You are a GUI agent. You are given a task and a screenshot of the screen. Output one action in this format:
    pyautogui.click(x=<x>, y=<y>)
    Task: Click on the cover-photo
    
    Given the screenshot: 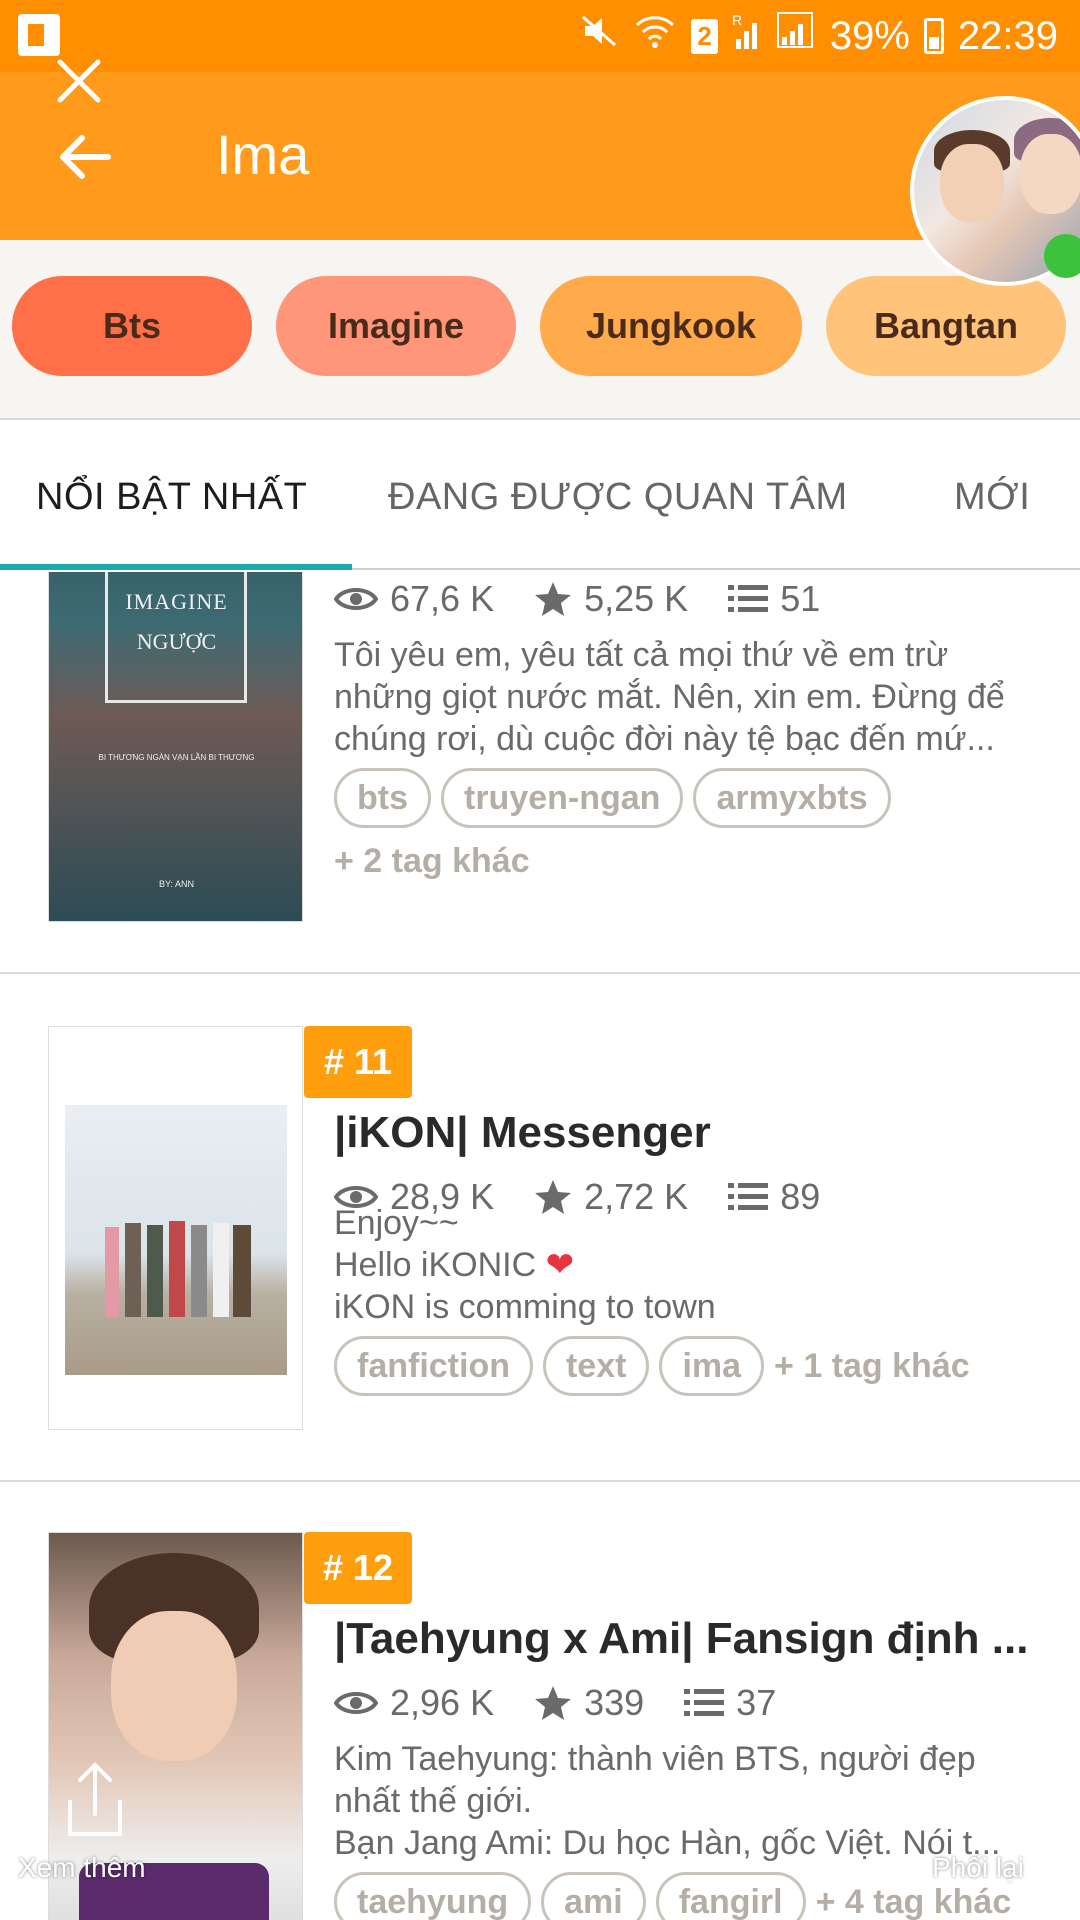 What is the action you would take?
    pyautogui.click(x=176, y=1240)
    